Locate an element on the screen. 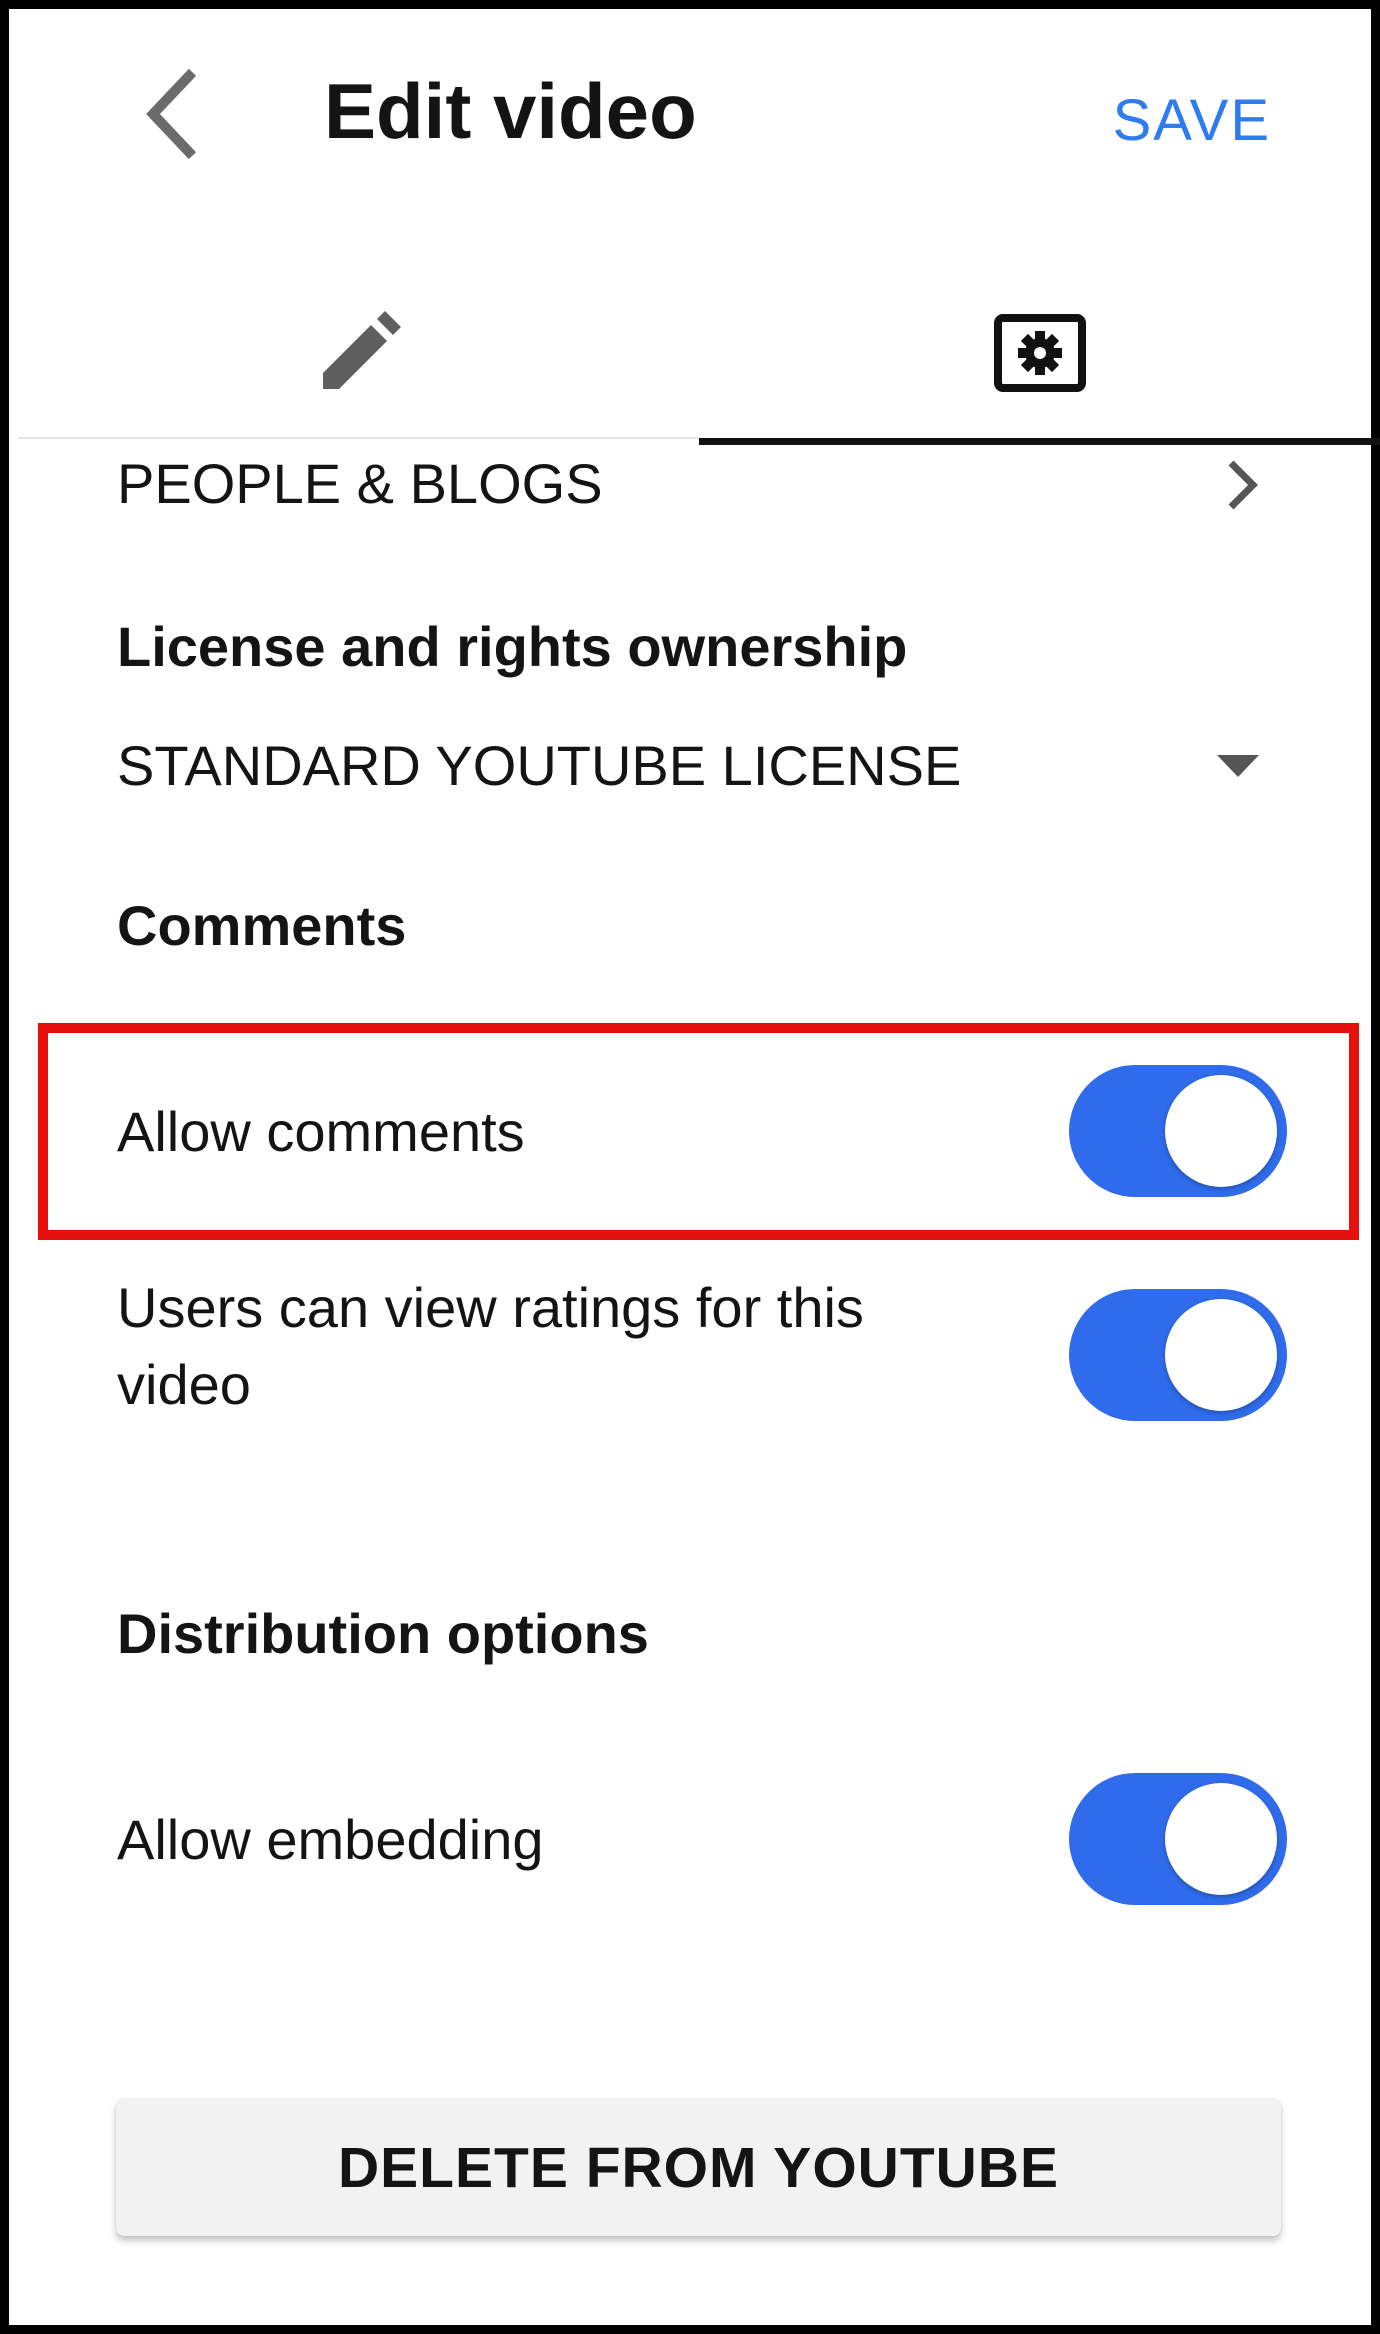  dropdown-caret-icon is located at coordinates (1238, 766).